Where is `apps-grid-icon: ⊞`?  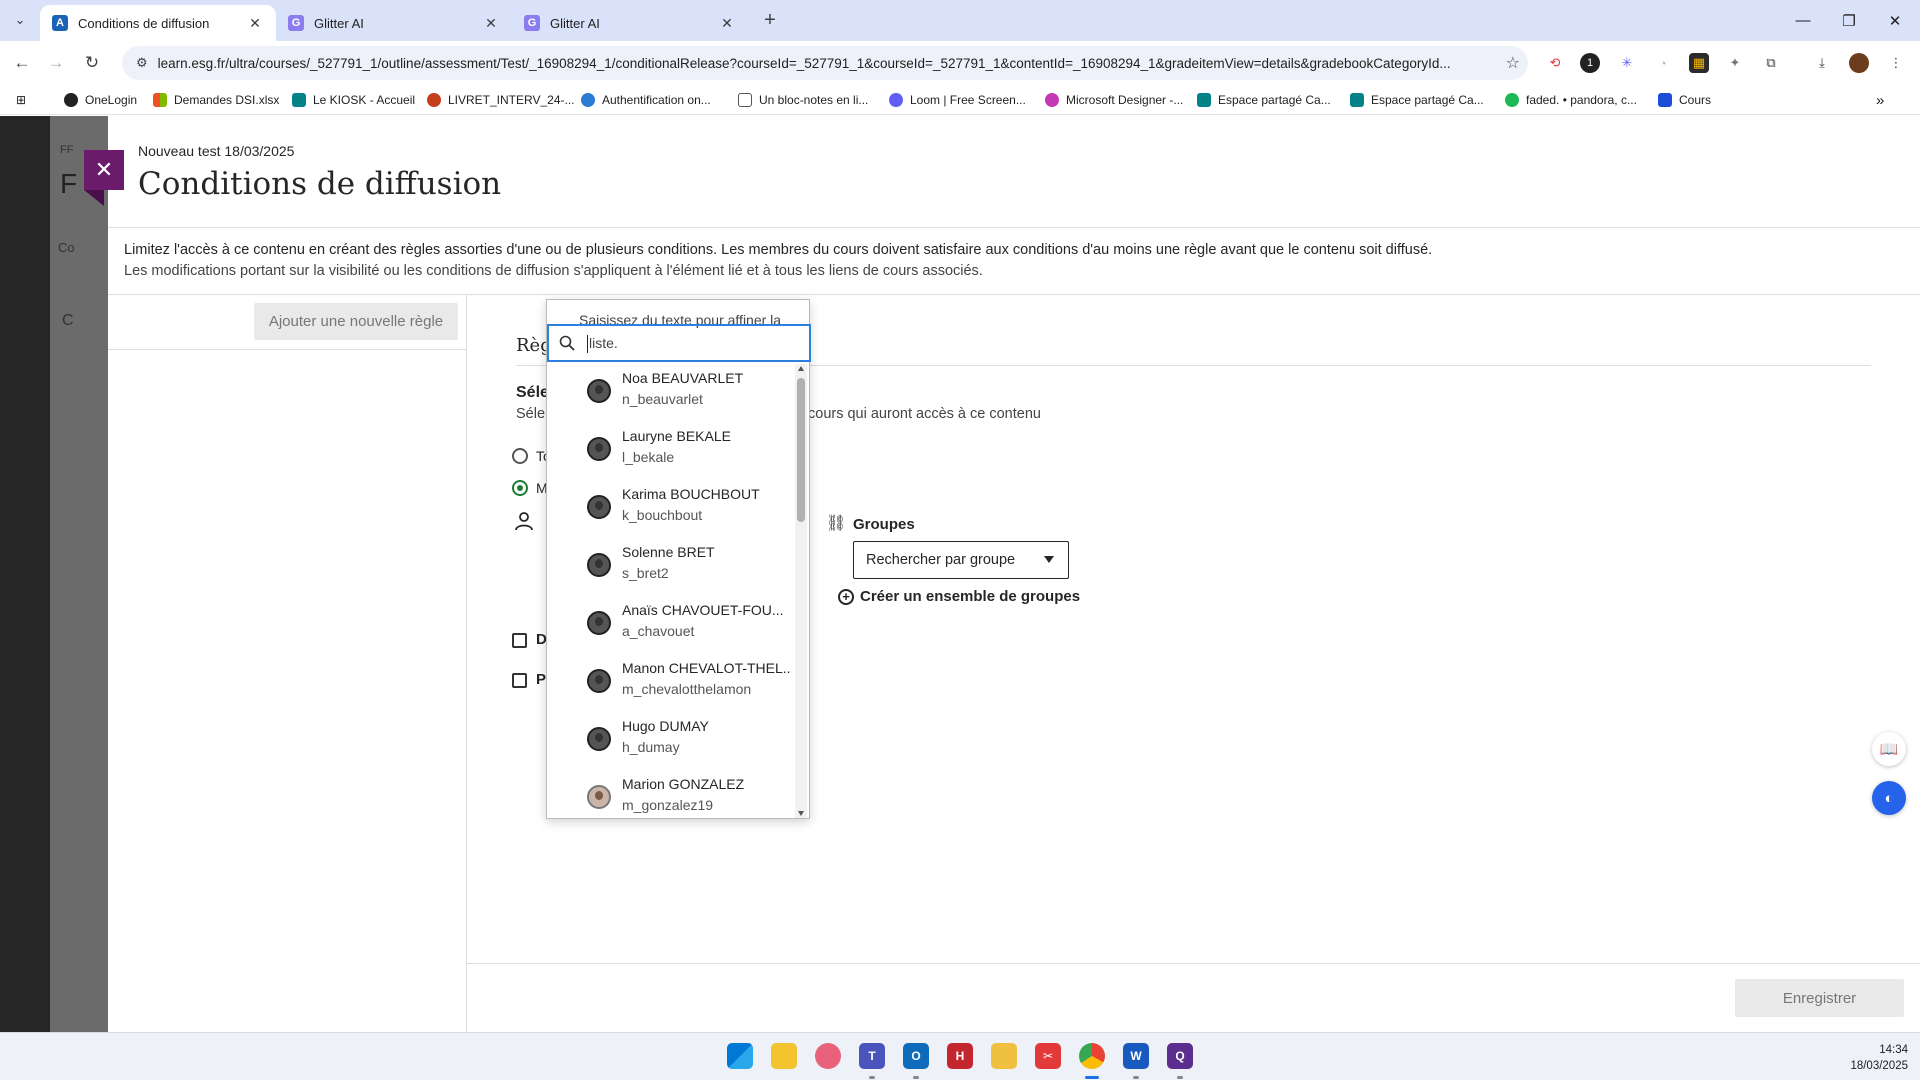
apps-grid-icon: ⊞ is located at coordinates (21, 100).